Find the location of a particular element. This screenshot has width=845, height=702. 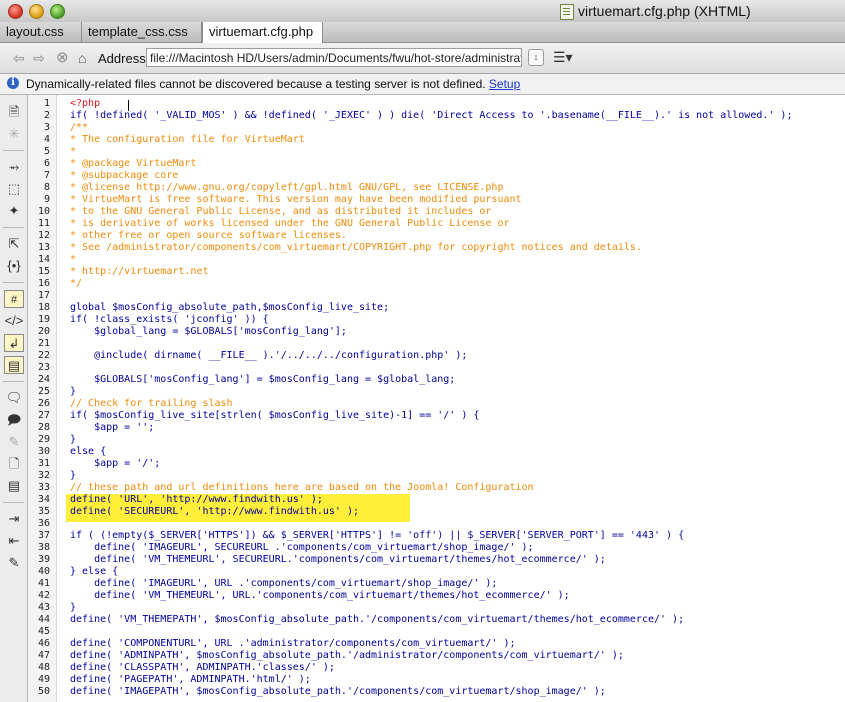

tab-virtuemart-cfg: virtuemart.cfg.php is located at coordinates (262, 32).